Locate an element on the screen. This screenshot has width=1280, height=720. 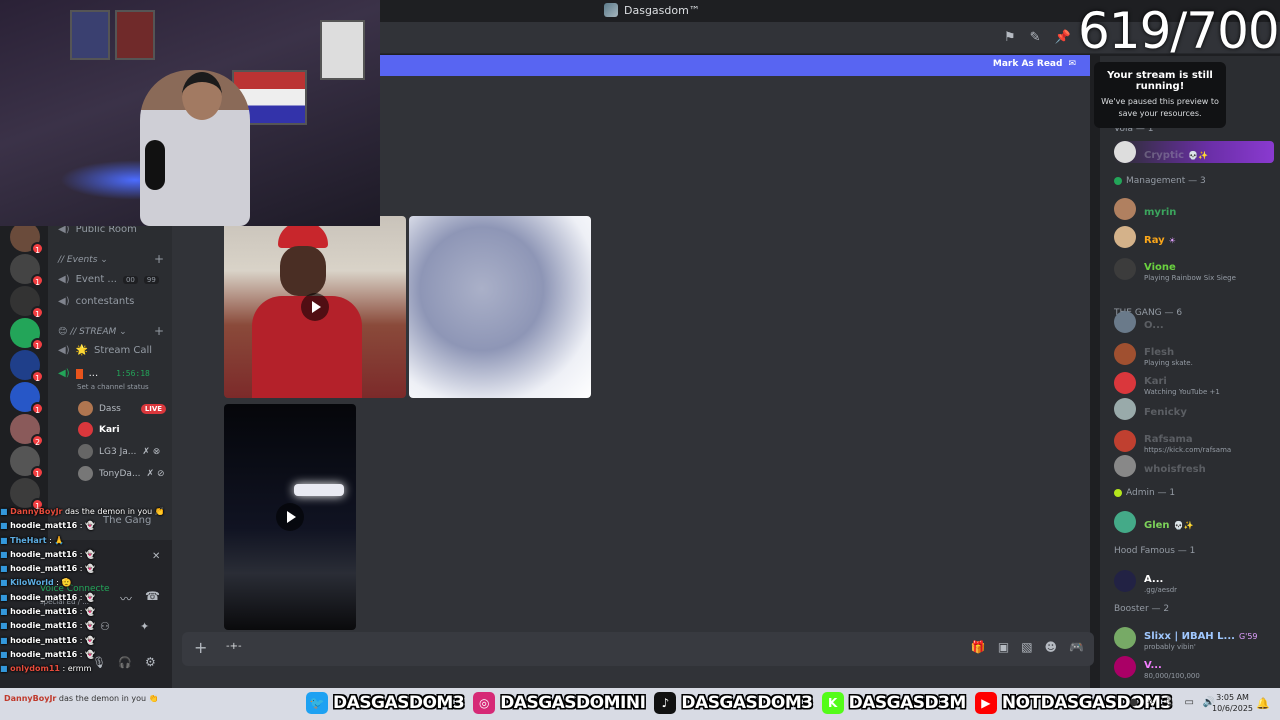
member-item: V... 80,000/100,000 is located at coordinates (1157, 666).